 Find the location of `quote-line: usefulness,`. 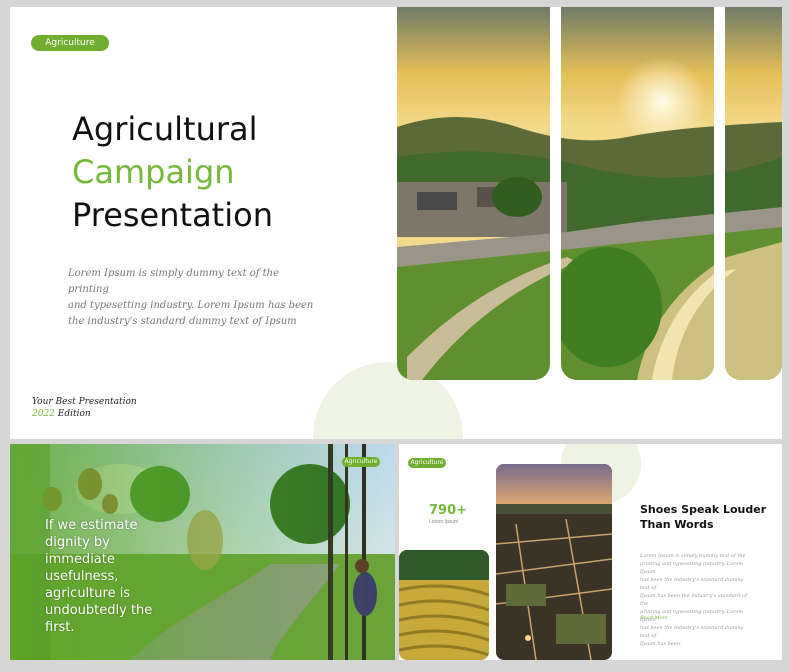

quote-line: usefulness, is located at coordinates (82, 576).